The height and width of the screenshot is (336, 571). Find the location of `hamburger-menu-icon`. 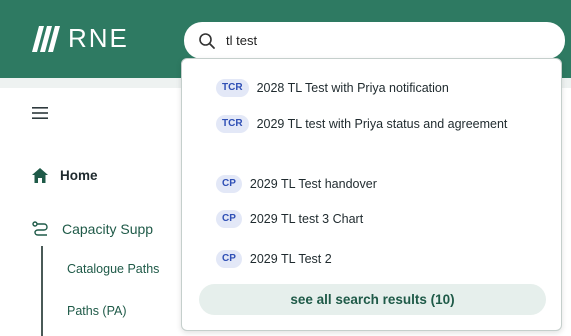

hamburger-menu-icon is located at coordinates (40, 113).